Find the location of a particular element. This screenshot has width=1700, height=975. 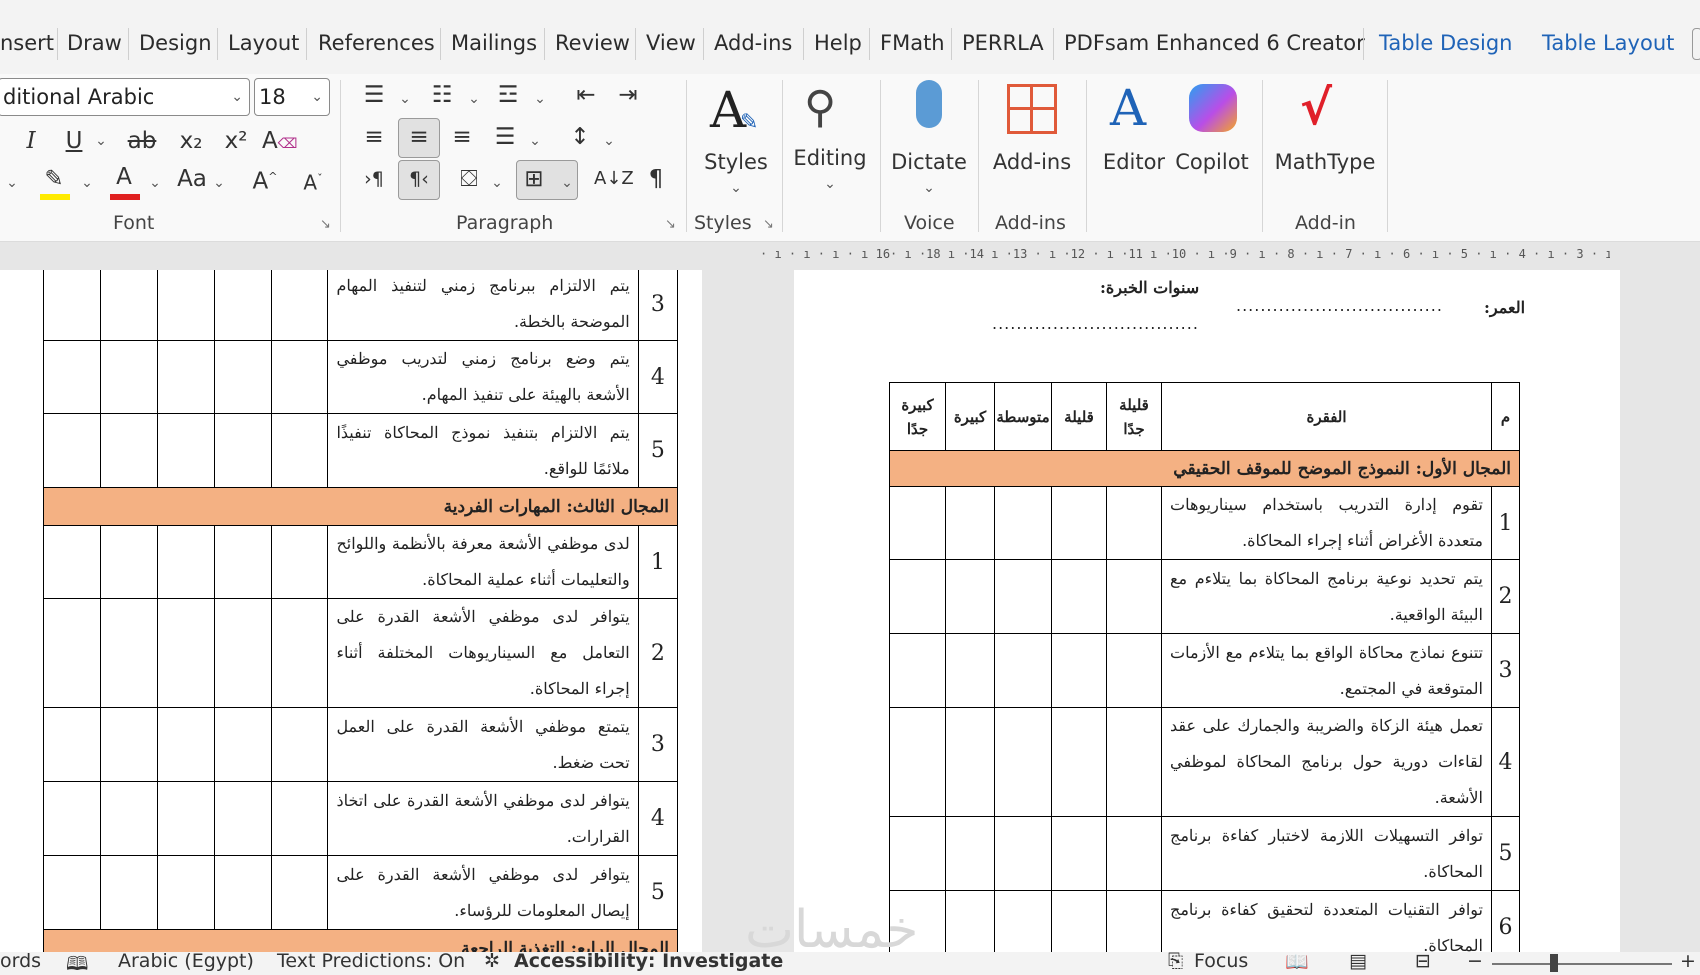

focus-button: Focus is located at coordinates (1221, 961).